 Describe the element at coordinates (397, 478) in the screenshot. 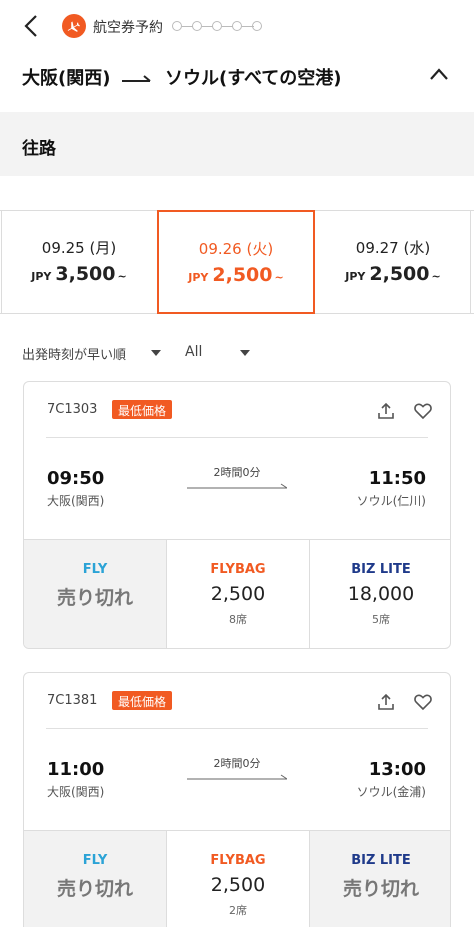

I see `arrival-time: 11:50` at that location.